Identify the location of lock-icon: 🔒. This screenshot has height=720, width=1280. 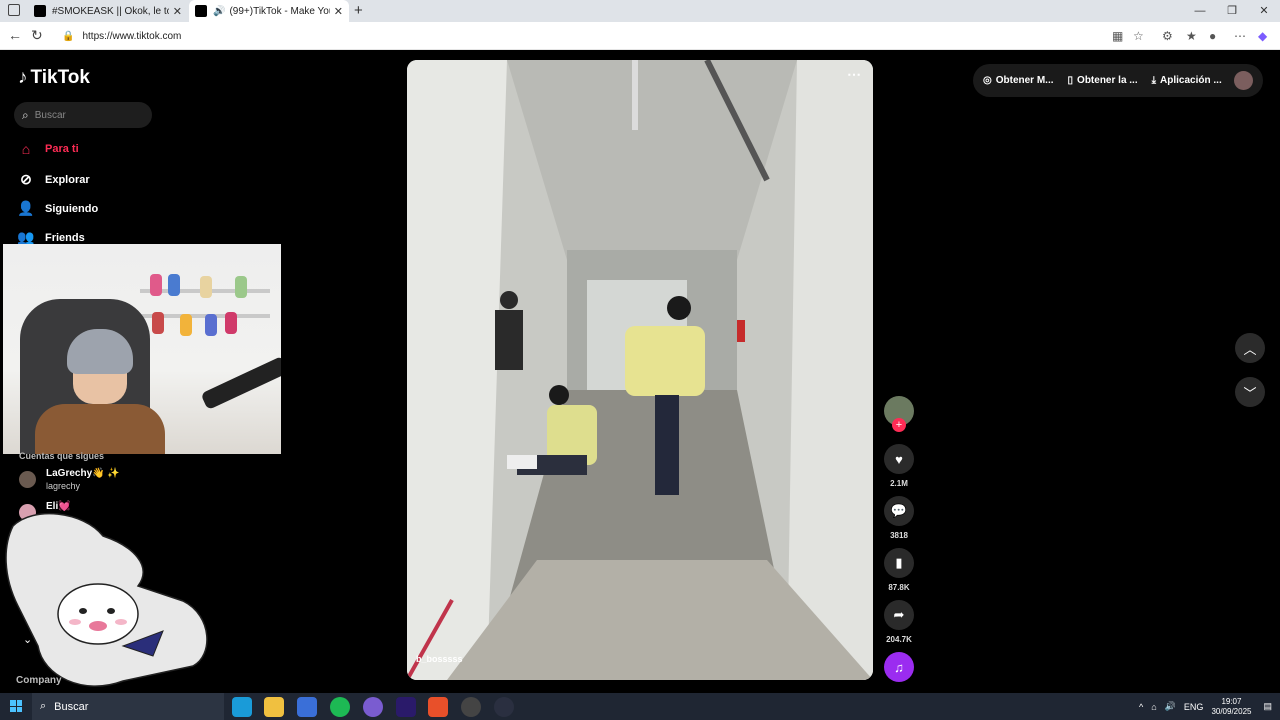
(68, 36).